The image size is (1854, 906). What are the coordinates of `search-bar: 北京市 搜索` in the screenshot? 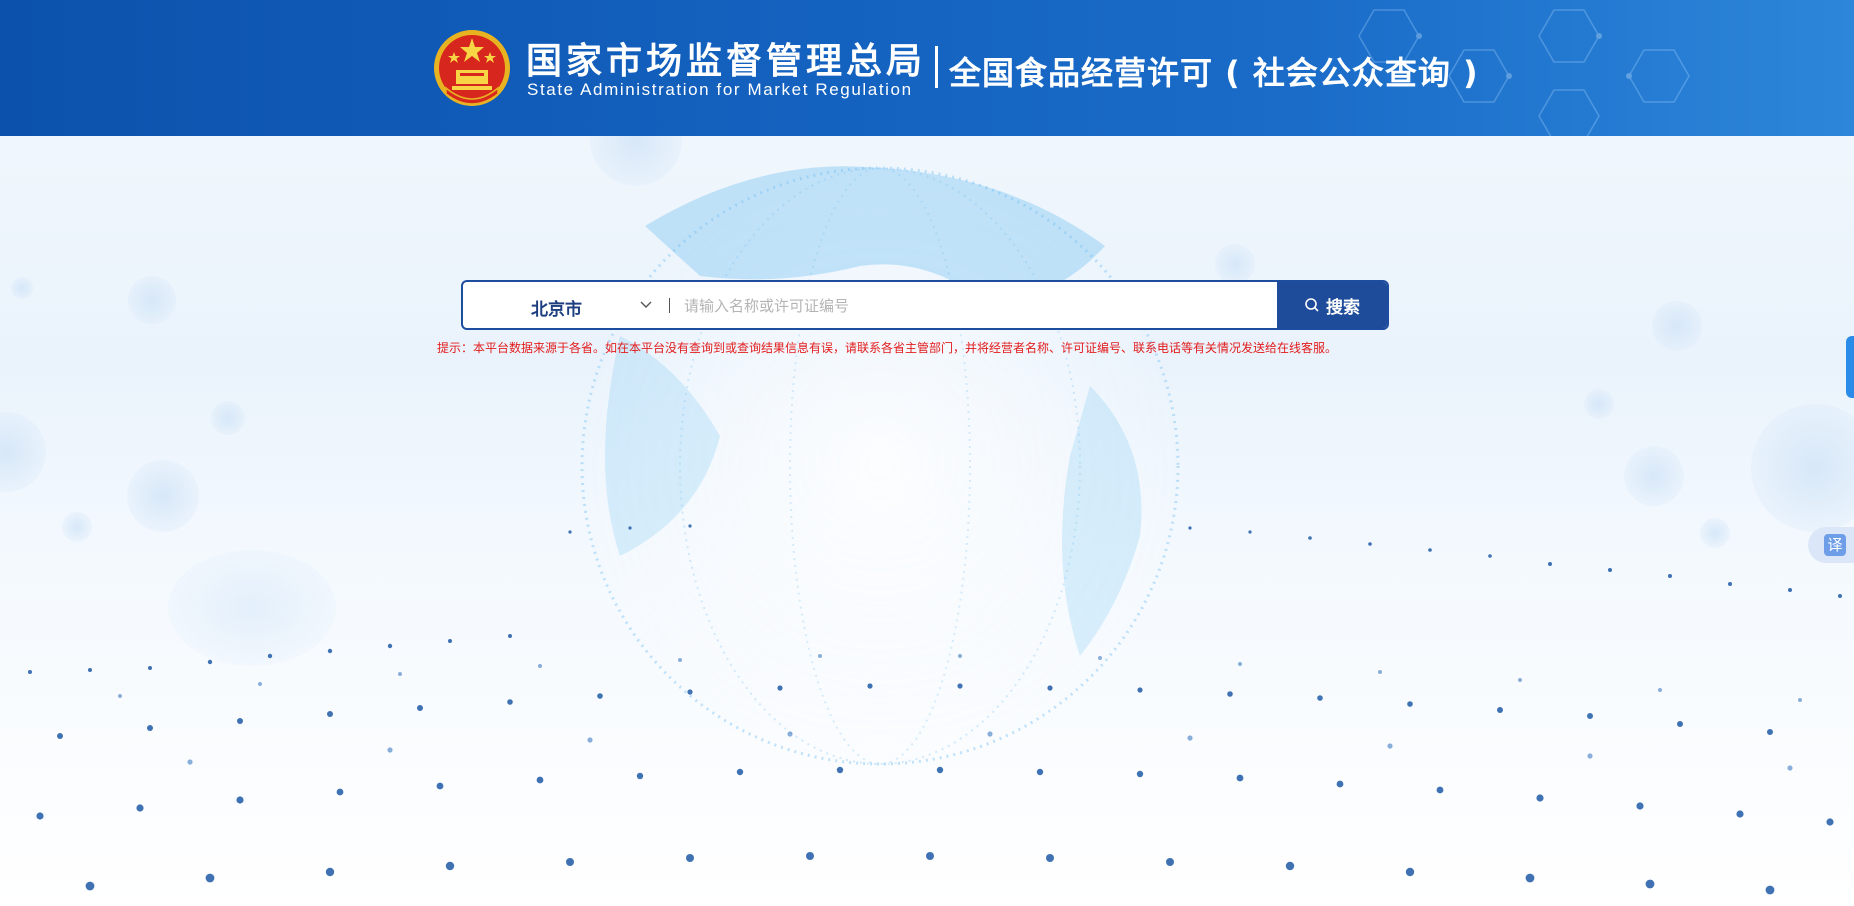 It's located at (925, 305).